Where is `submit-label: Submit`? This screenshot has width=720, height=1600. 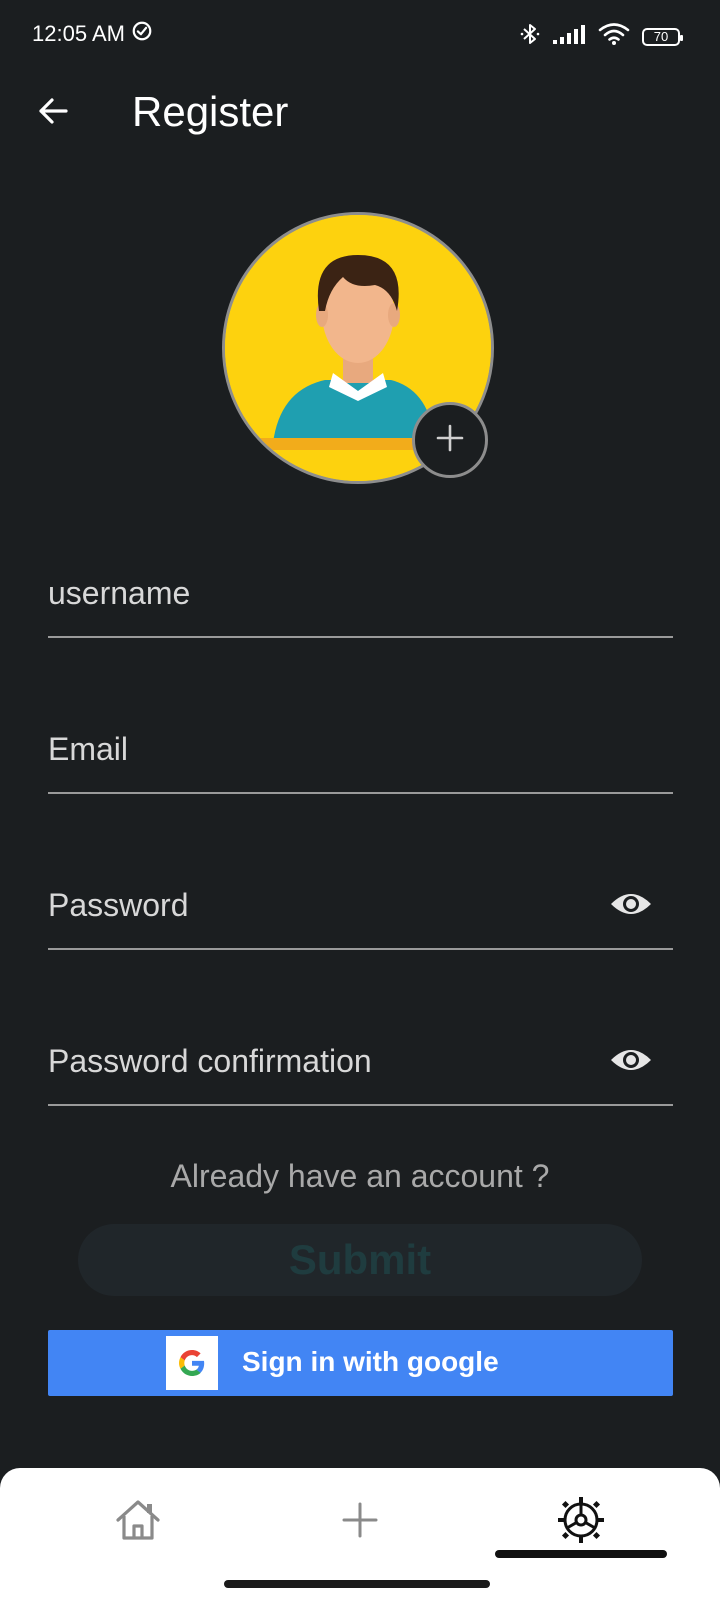 submit-label: Submit is located at coordinates (360, 1259).